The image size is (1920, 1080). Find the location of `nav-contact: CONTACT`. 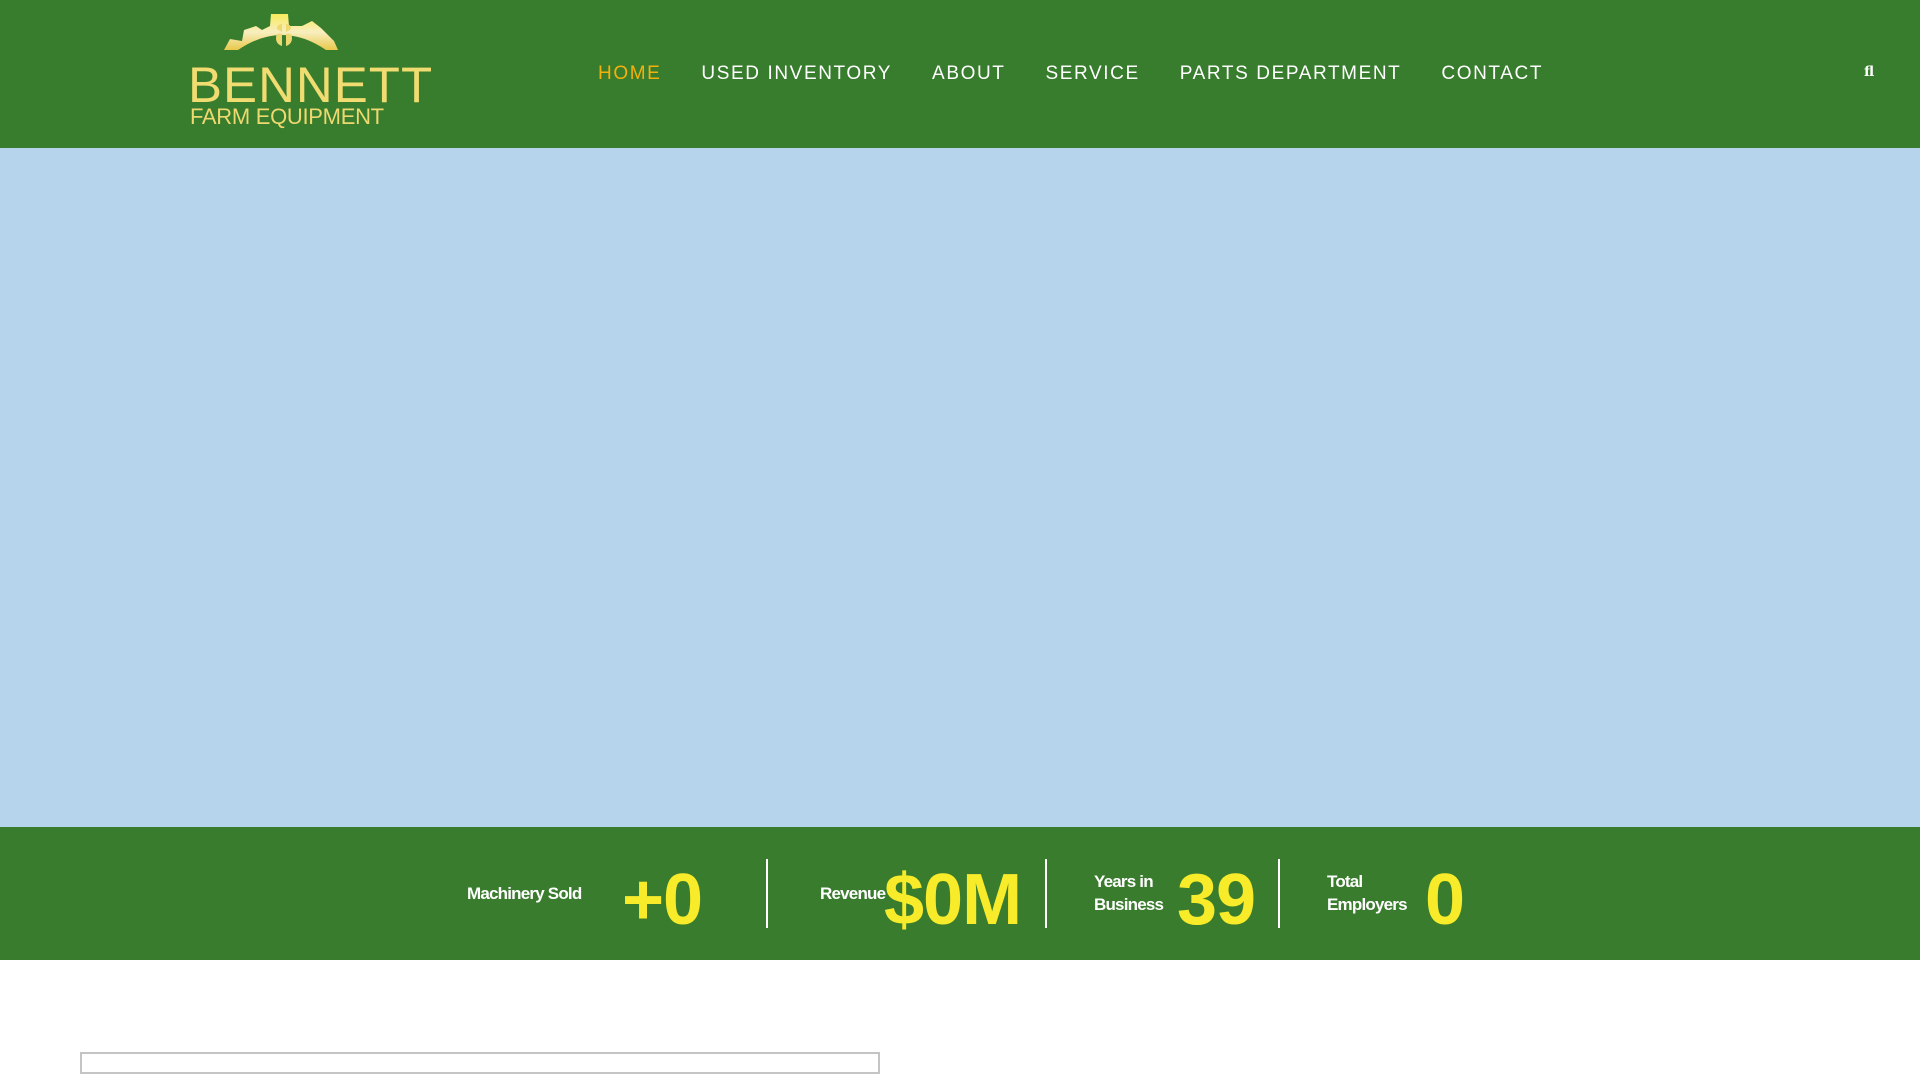

nav-contact: CONTACT is located at coordinates (1492, 74).